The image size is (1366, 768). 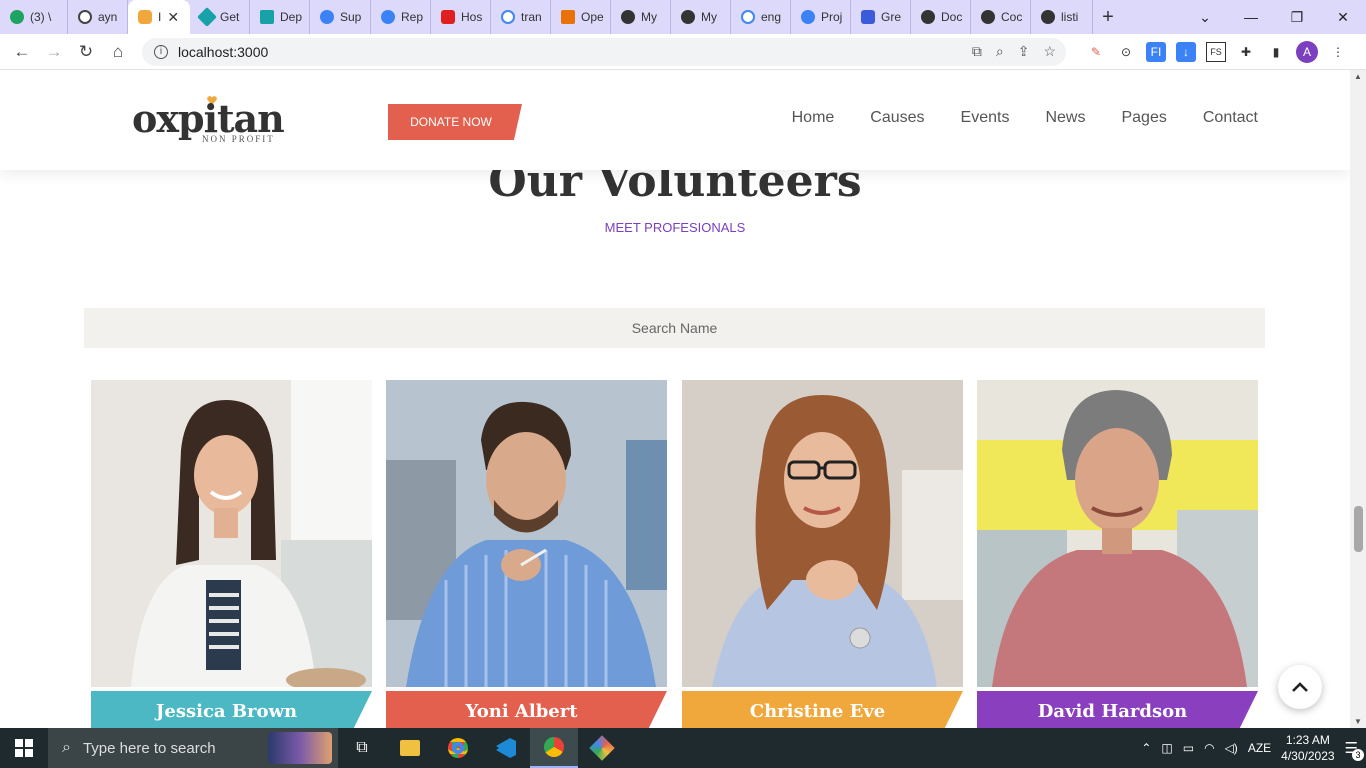 What do you see at coordinates (521, 17) in the screenshot?
I see `browser-tab: tran` at bounding box center [521, 17].